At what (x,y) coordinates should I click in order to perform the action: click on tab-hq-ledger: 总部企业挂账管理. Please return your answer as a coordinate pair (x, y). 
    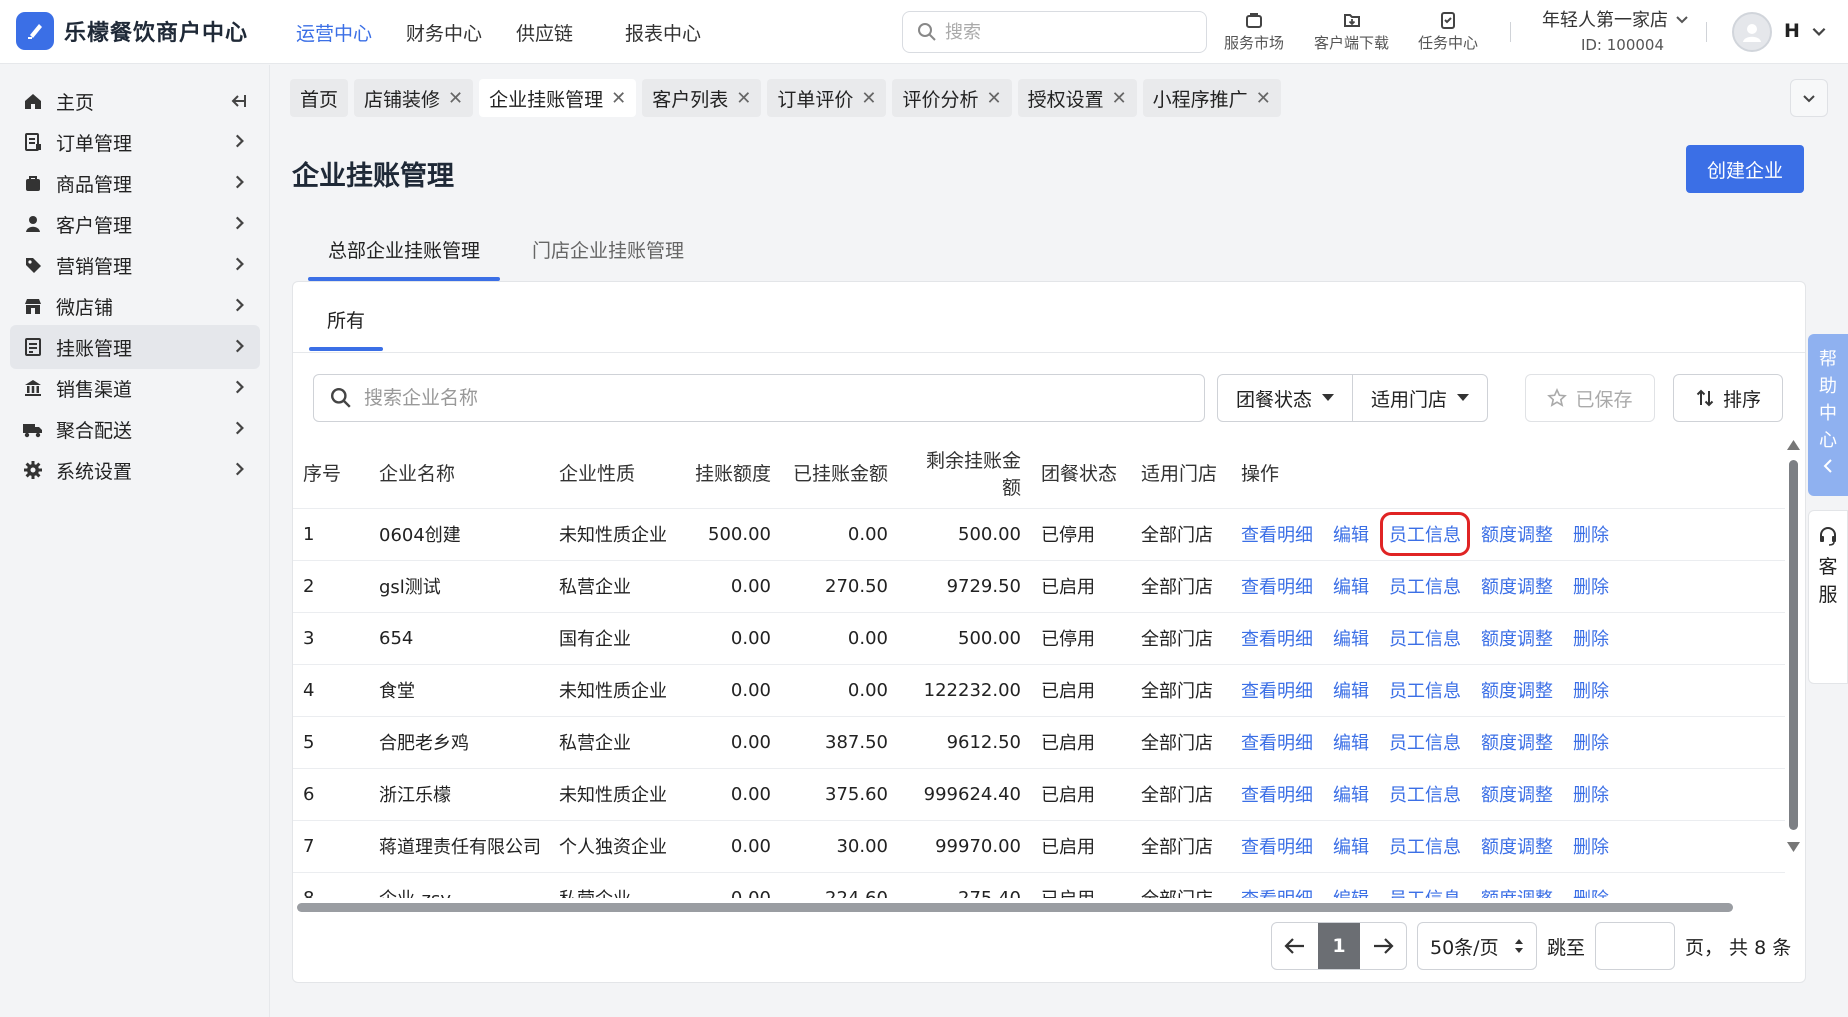
    Looking at the image, I should click on (404, 253).